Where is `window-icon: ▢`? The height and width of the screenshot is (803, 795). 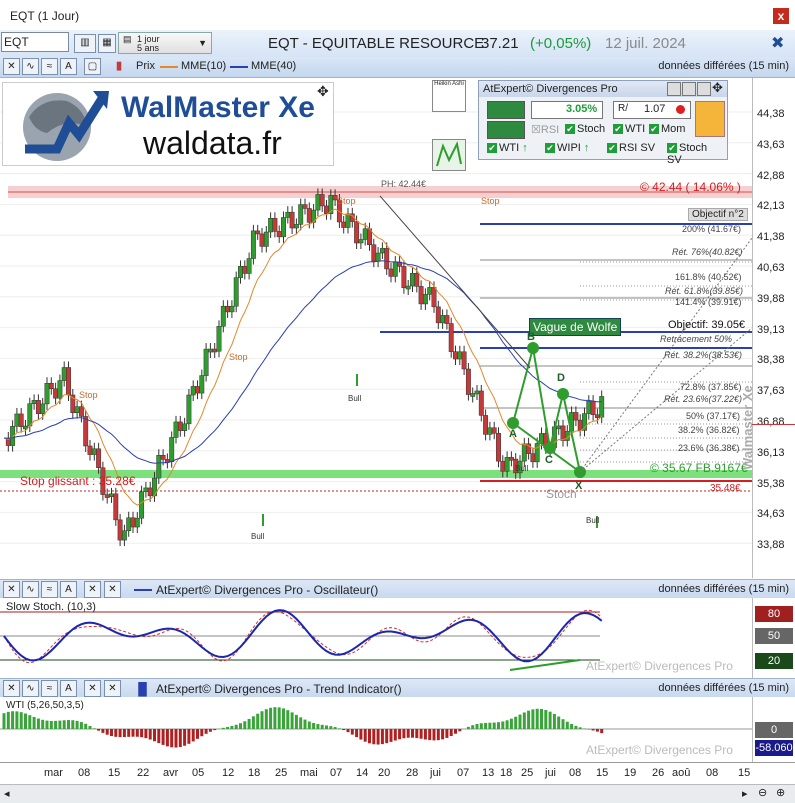 window-icon: ▢ is located at coordinates (92, 66).